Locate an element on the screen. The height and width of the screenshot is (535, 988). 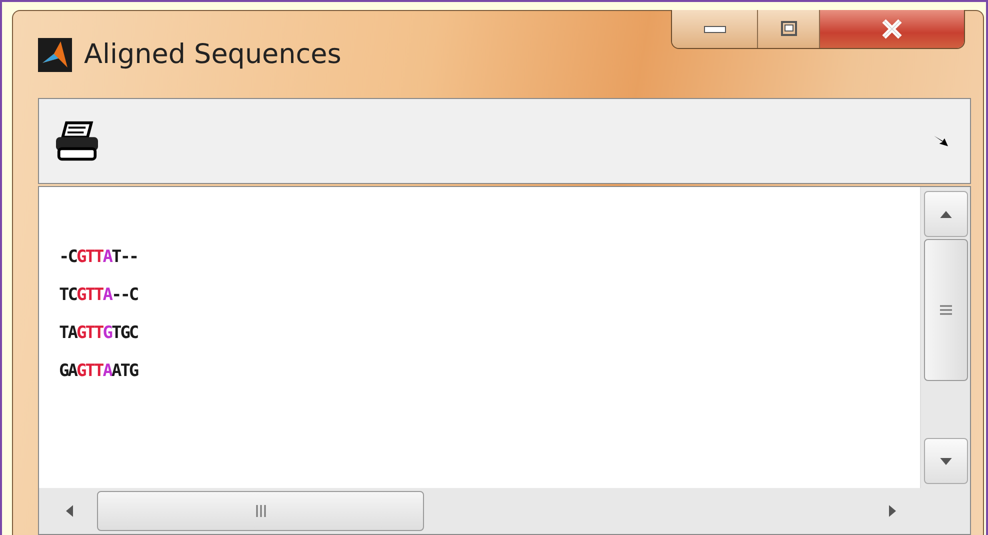
sequence-row-text: -CGTTAT-- is located at coordinates (98, 257).